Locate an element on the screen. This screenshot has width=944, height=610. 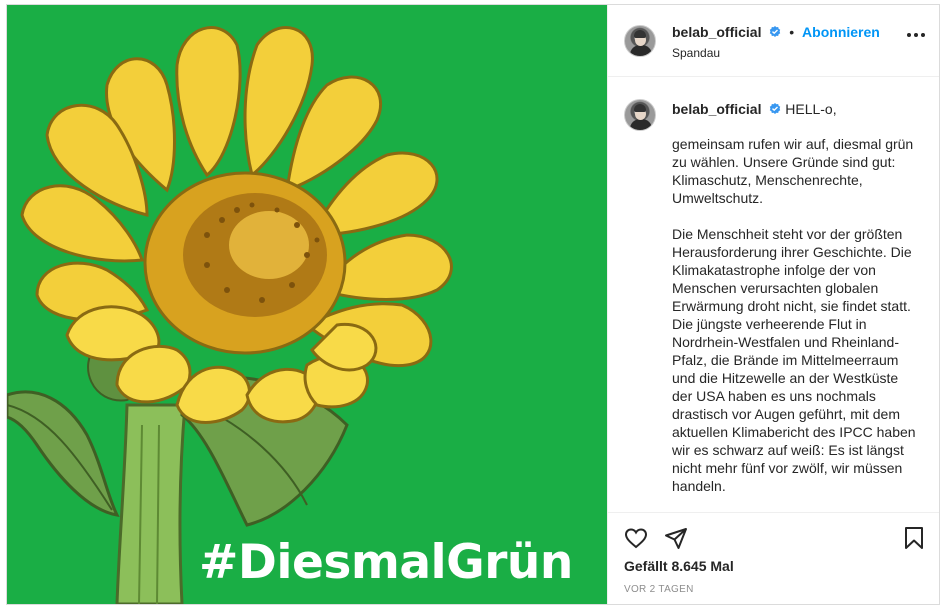
follow-button: Abonnieren is located at coordinates (841, 32).